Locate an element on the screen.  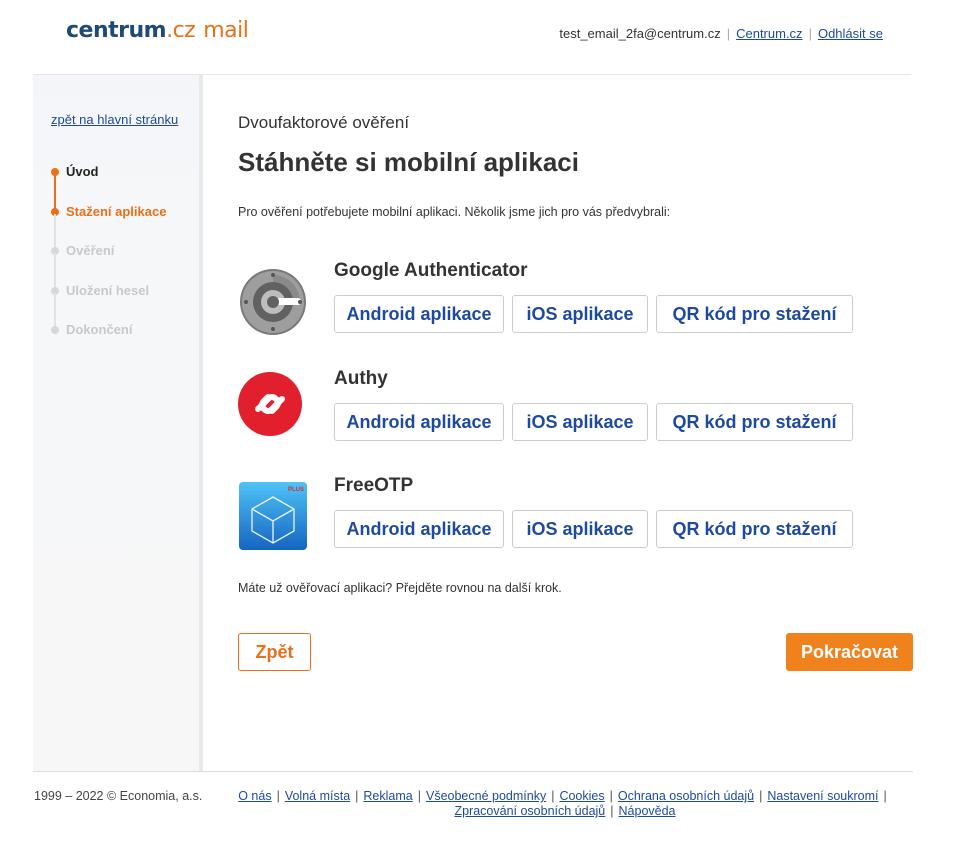
logout-link: Odhlásit se is located at coordinates (850, 33).